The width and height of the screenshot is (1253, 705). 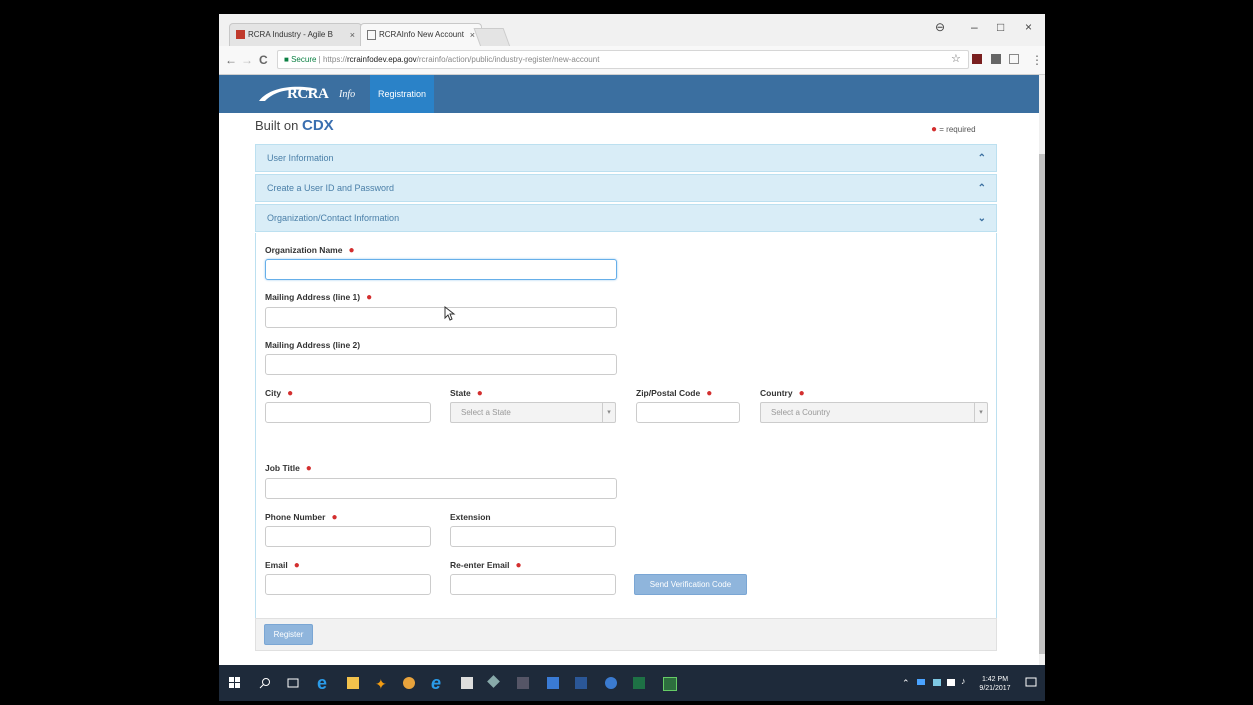 I want to click on section-title: User Information, so click(x=300, y=158).